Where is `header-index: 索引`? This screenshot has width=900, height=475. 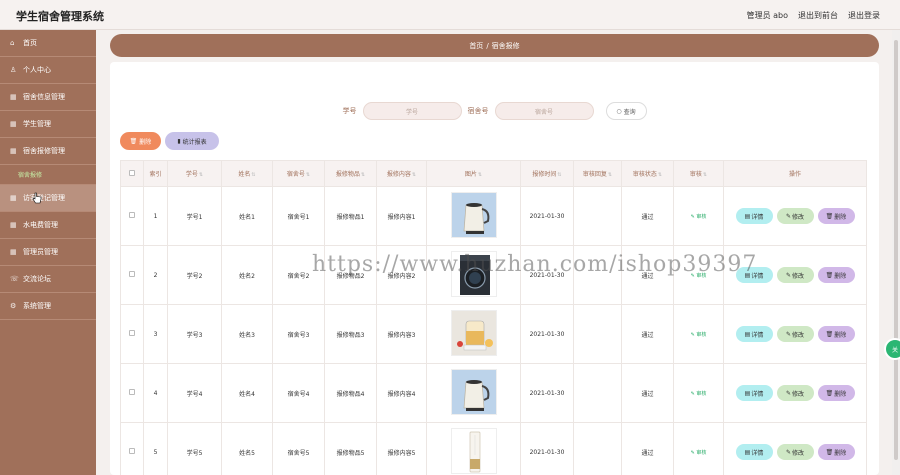
header-index: 索引 is located at coordinates (155, 173).